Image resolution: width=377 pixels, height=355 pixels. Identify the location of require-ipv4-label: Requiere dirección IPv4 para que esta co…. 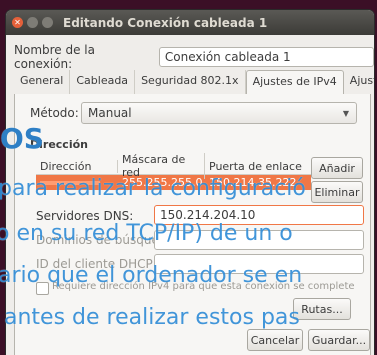
(203, 286).